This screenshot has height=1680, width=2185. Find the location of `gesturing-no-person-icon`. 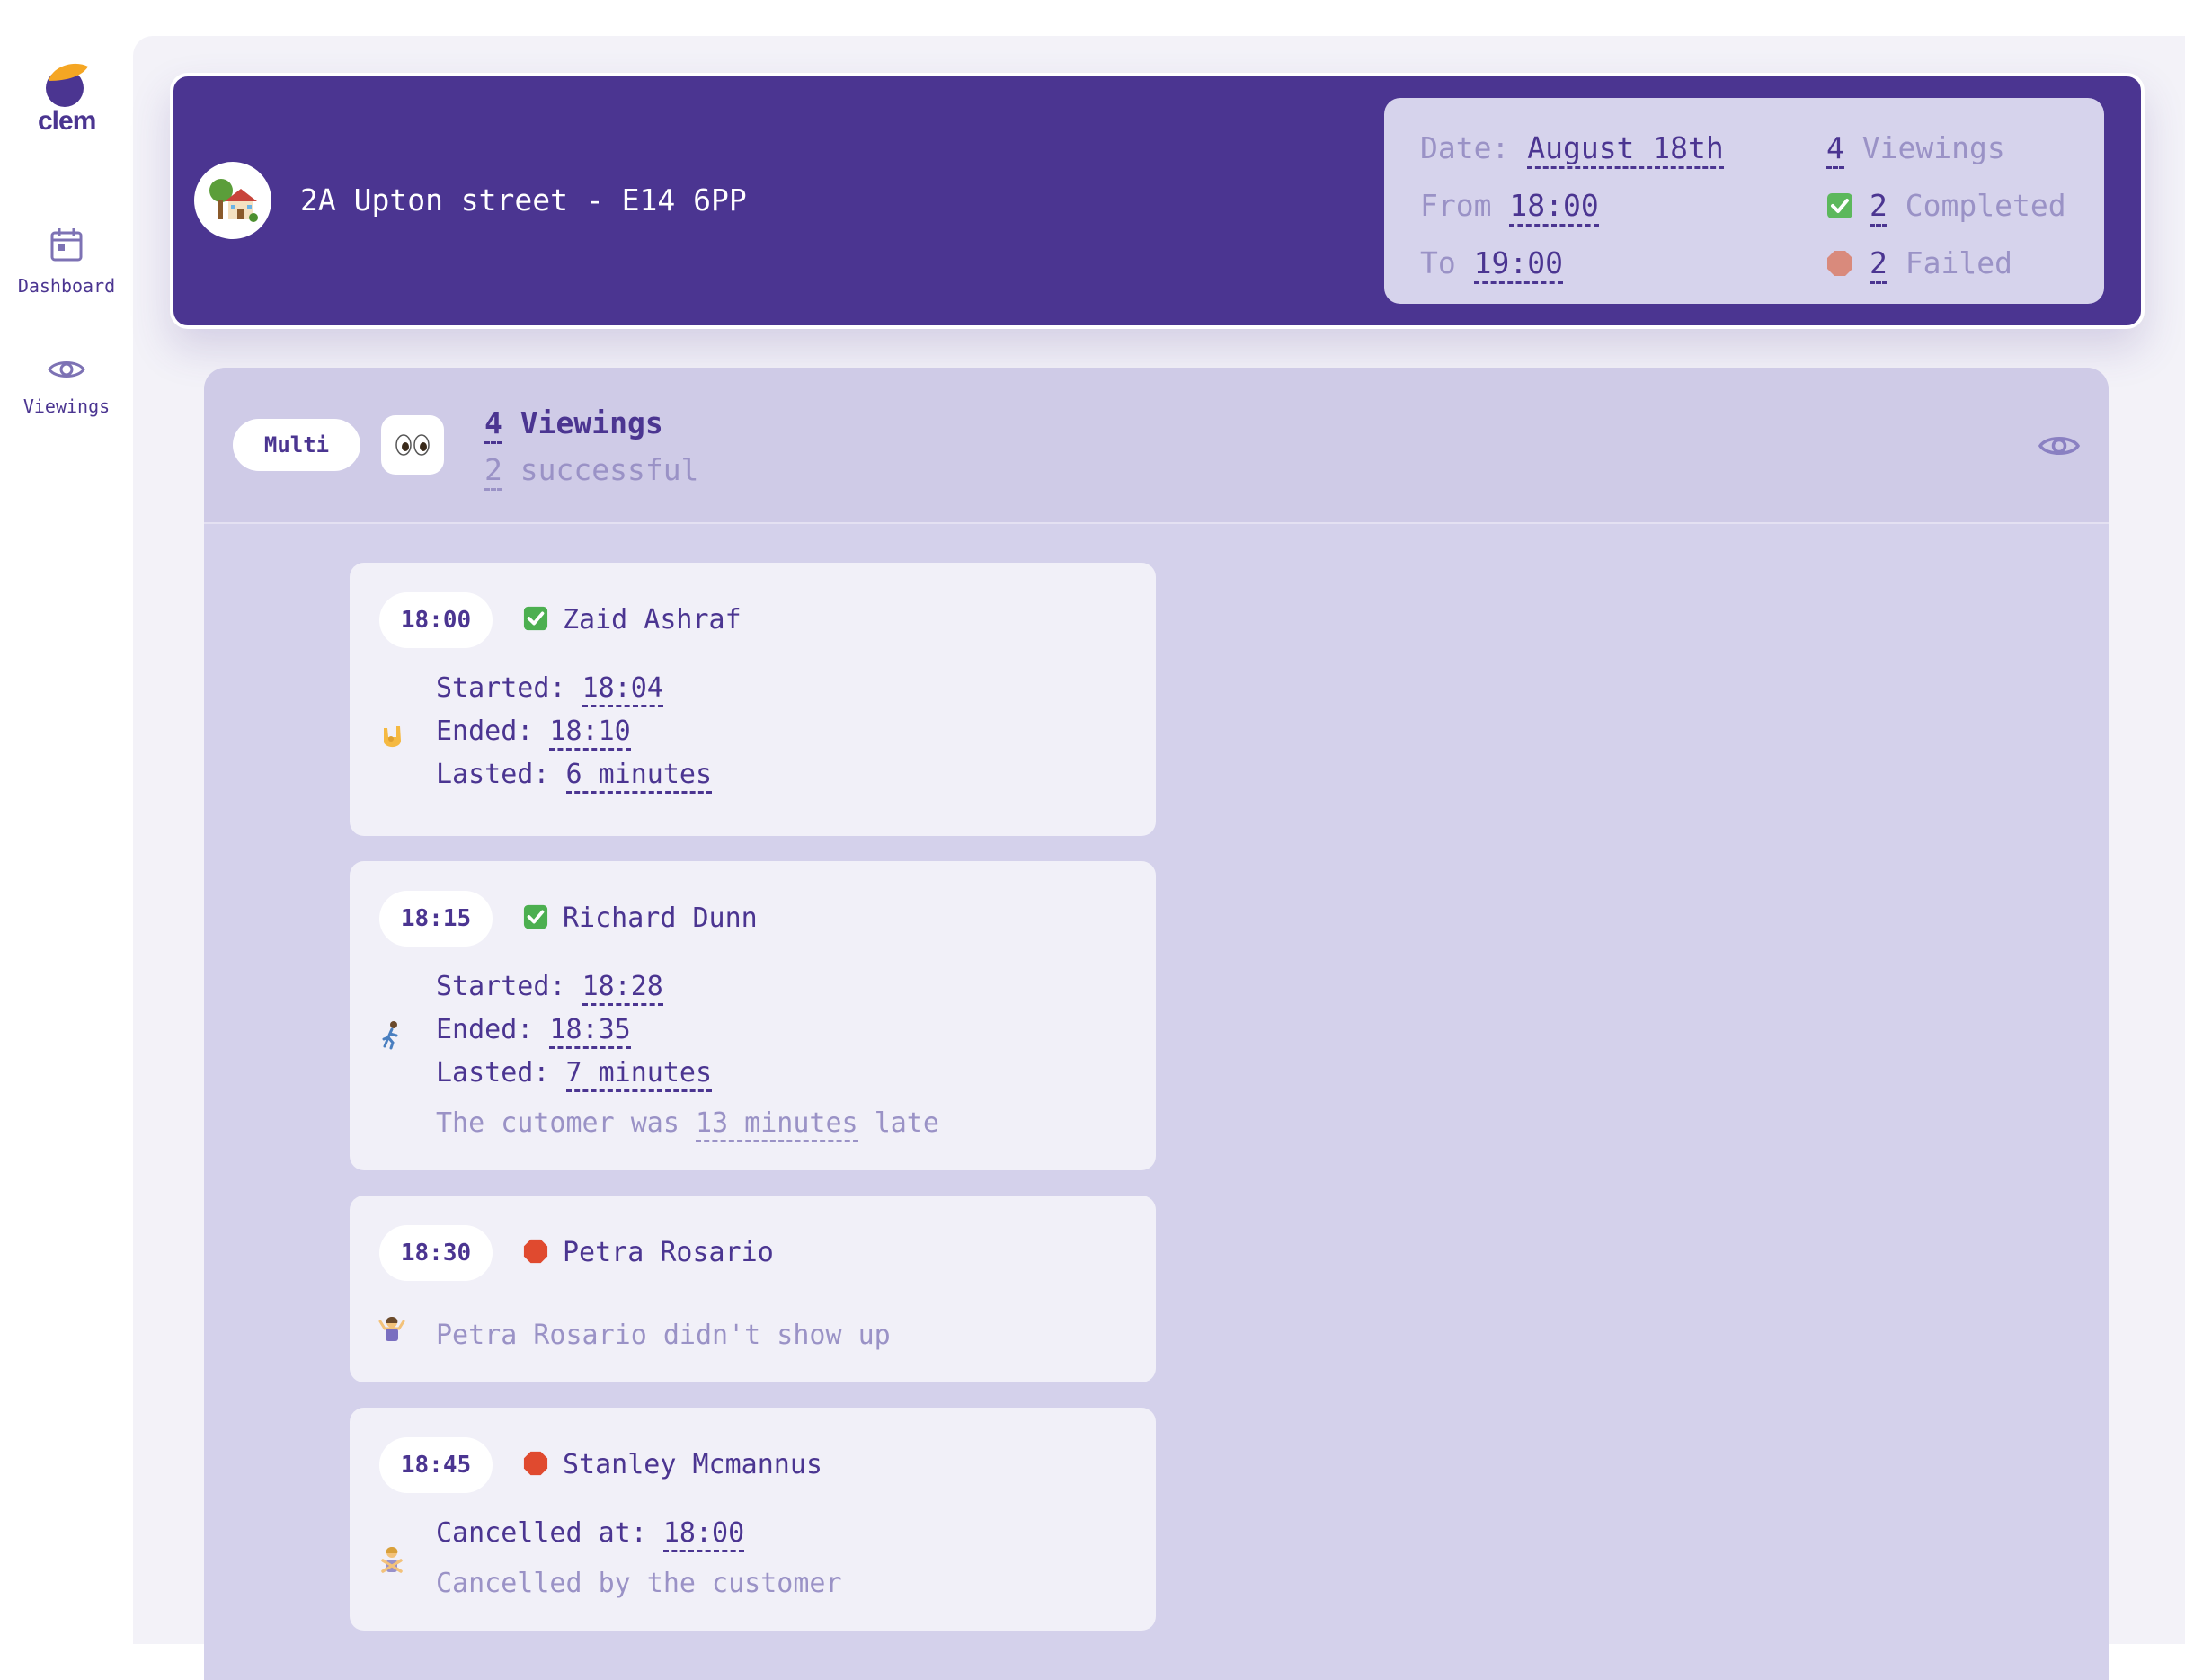

gesturing-no-person-icon is located at coordinates (392, 1560).